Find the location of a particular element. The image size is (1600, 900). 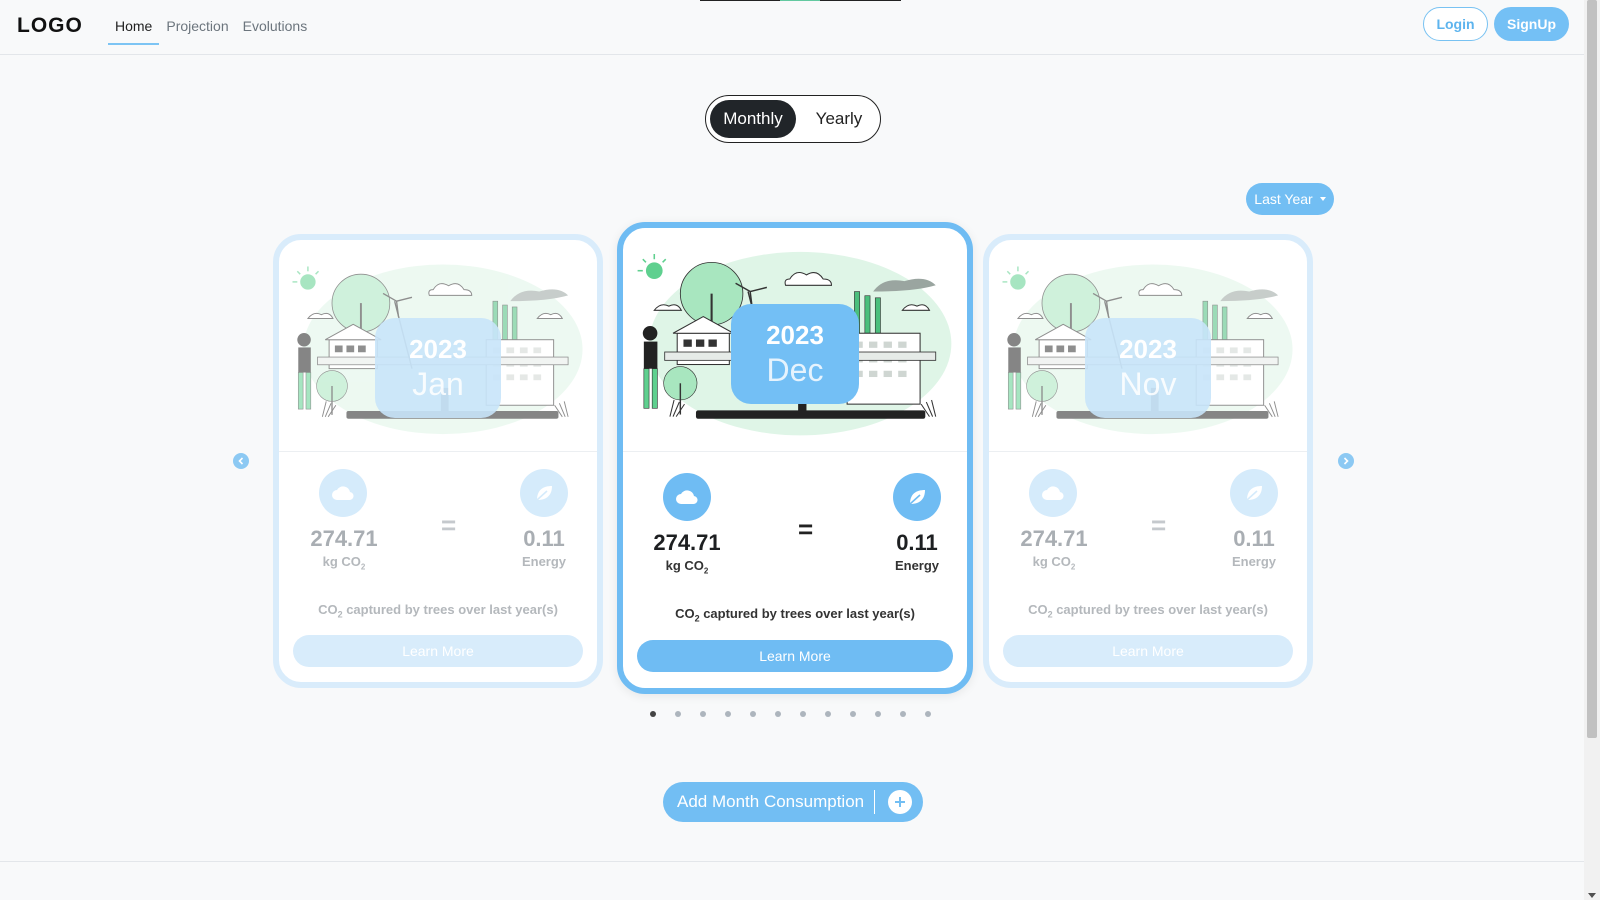

card-illustration: 2023 Dec is located at coordinates (795, 340).